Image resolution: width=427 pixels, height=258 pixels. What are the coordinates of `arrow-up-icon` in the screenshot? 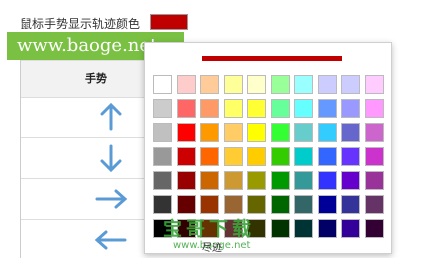 It's located at (111, 116).